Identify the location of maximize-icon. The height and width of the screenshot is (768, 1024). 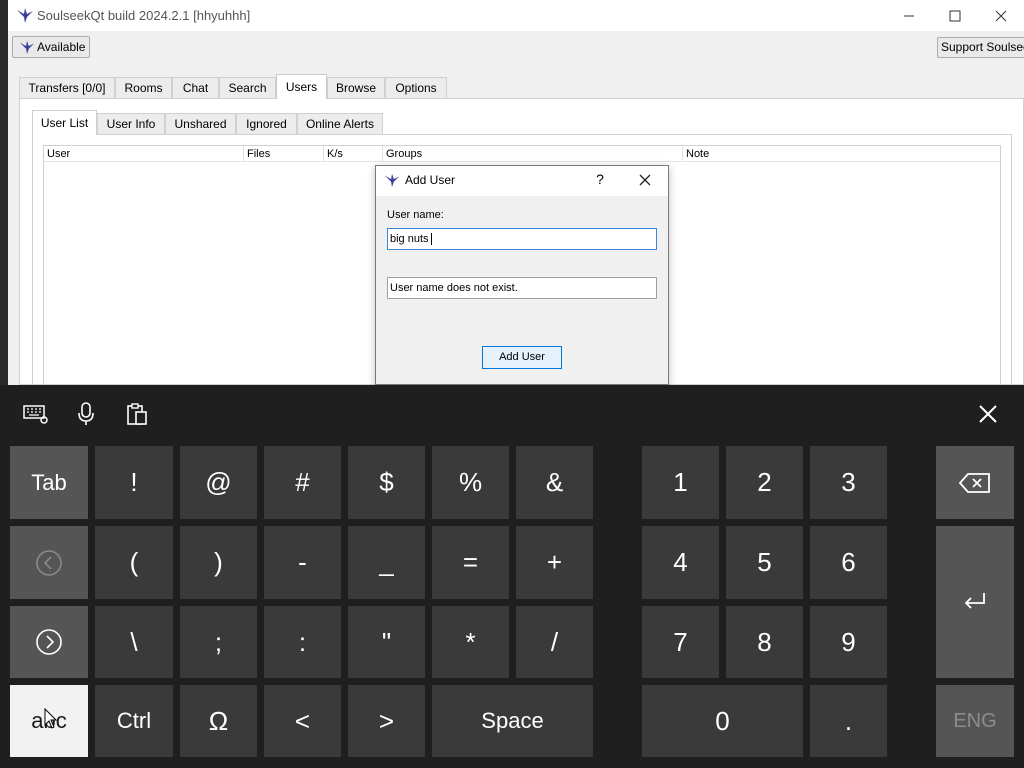
(955, 15).